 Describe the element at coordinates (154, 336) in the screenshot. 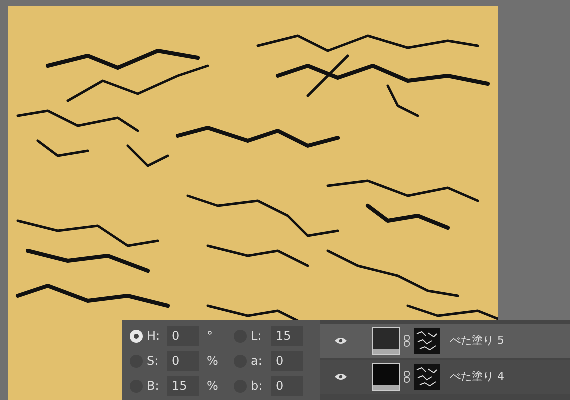

I see `field-label: H:` at that location.